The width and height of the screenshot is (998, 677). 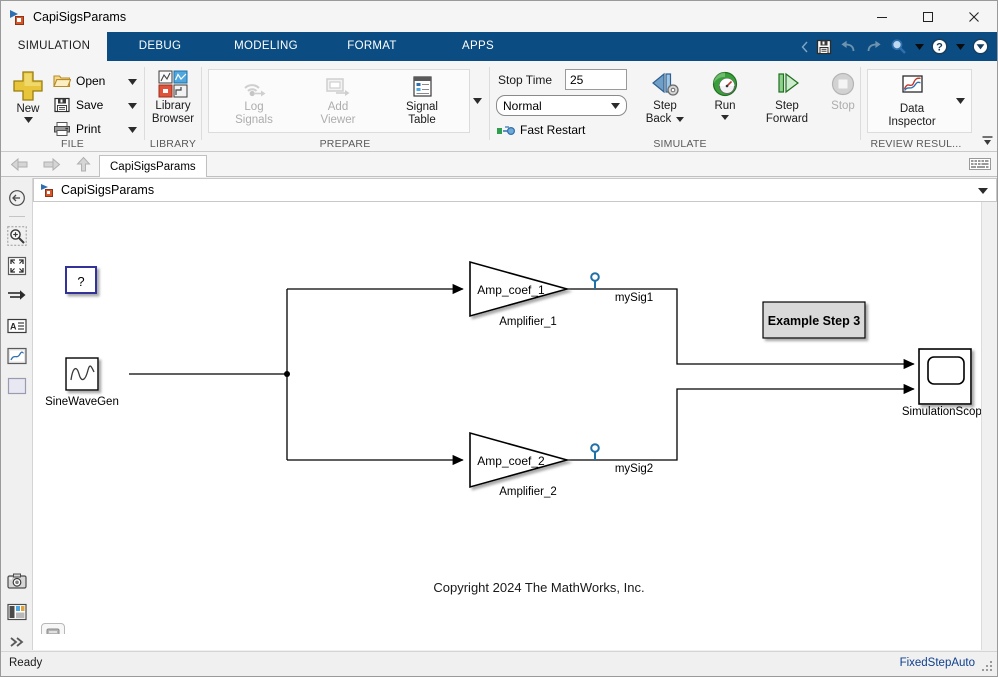 I want to click on signal-table-button: Signal Table, so click(x=422, y=100).